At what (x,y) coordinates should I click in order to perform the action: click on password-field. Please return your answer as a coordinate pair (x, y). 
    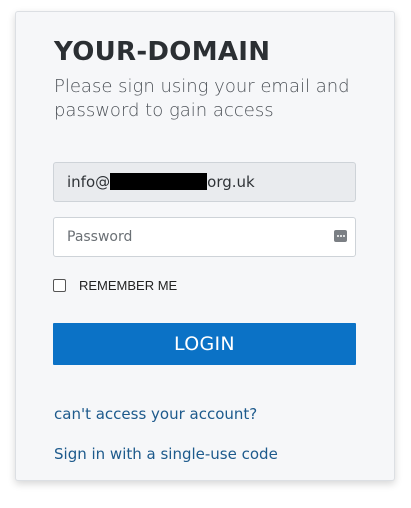
    Looking at the image, I should click on (204, 237).